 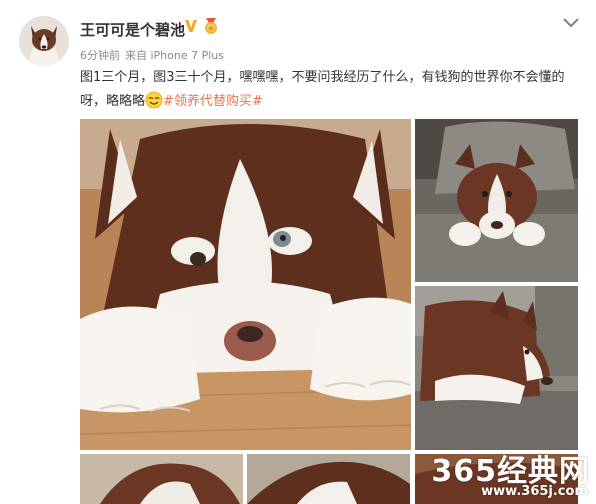 I want to click on post-source: 来自 iPhone 7 Plus, so click(x=174, y=55).